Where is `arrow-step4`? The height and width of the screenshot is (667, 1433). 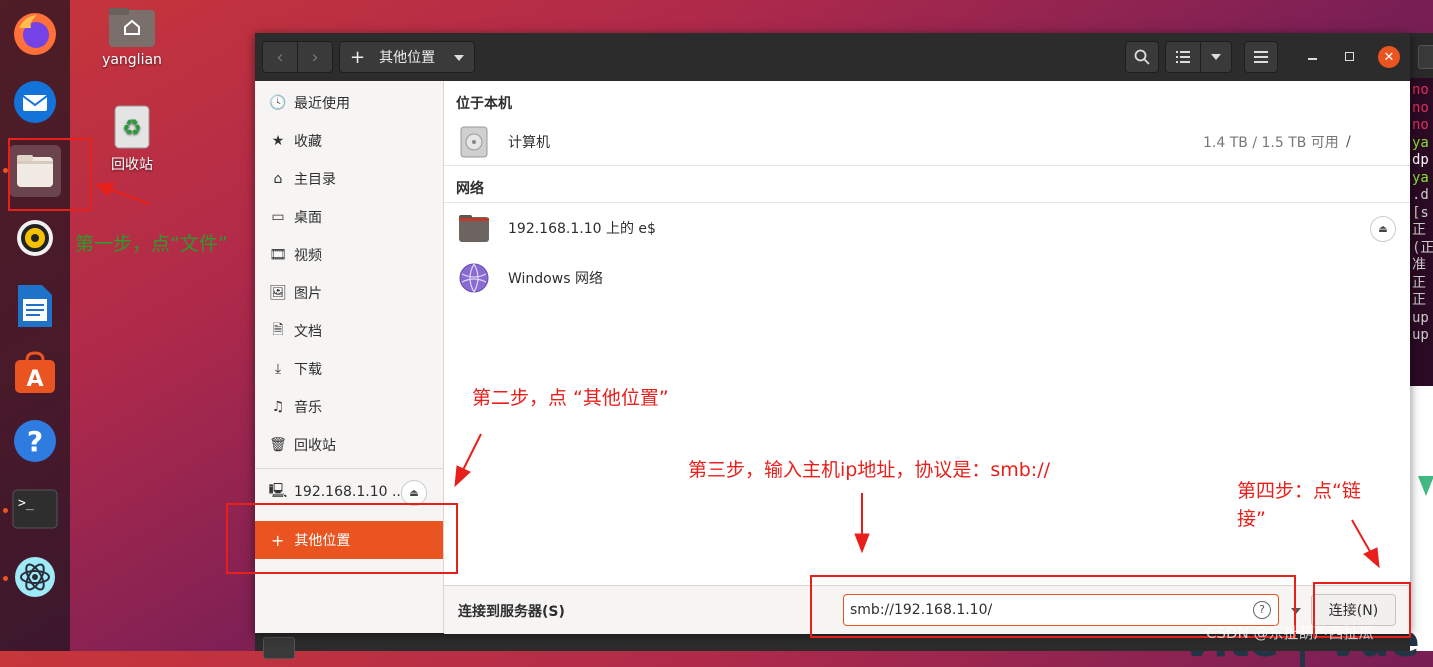
arrow-step4 is located at coordinates (1362, 537).